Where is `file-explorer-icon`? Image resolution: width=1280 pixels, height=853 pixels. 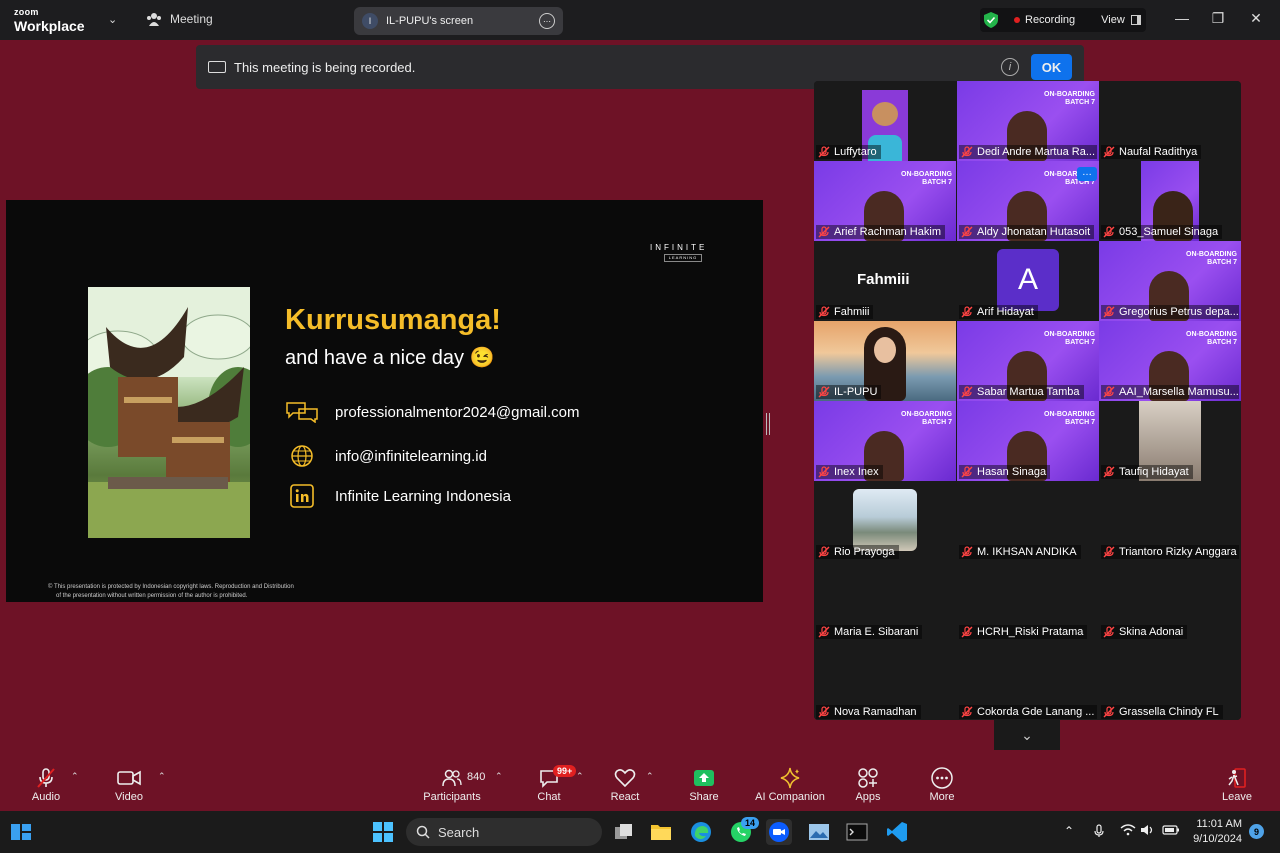
file-explorer-icon is located at coordinates (661, 832).